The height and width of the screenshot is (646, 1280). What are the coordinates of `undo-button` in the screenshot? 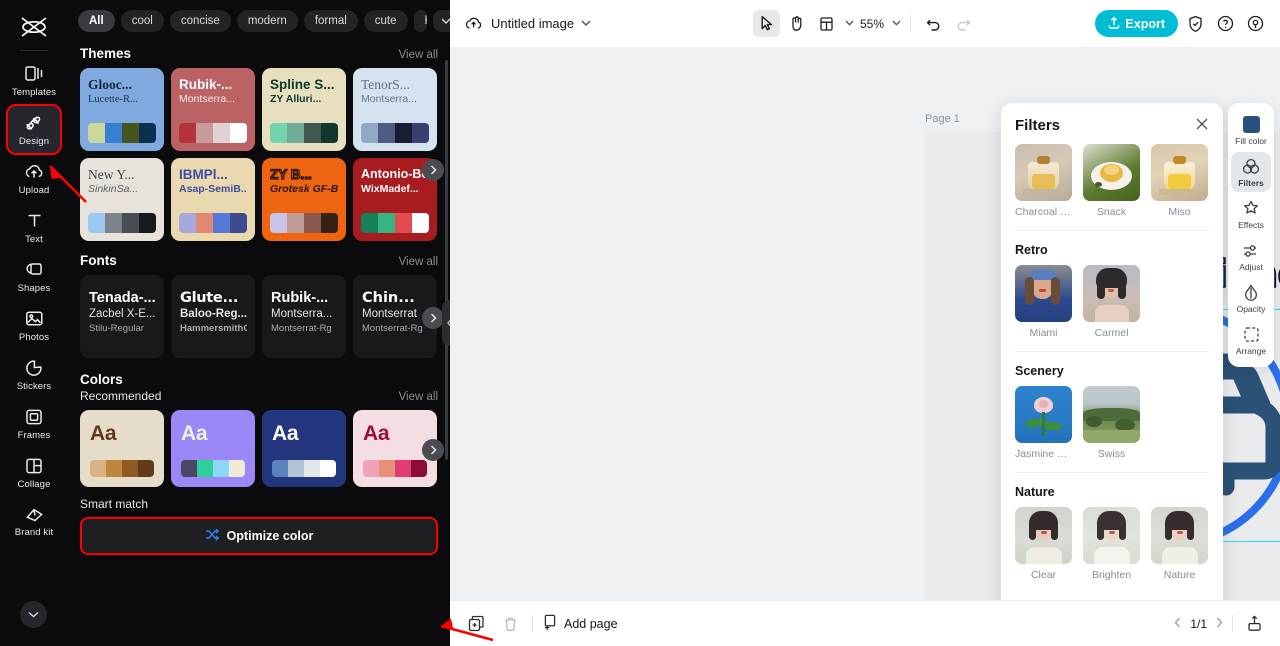 It's located at (933, 23).